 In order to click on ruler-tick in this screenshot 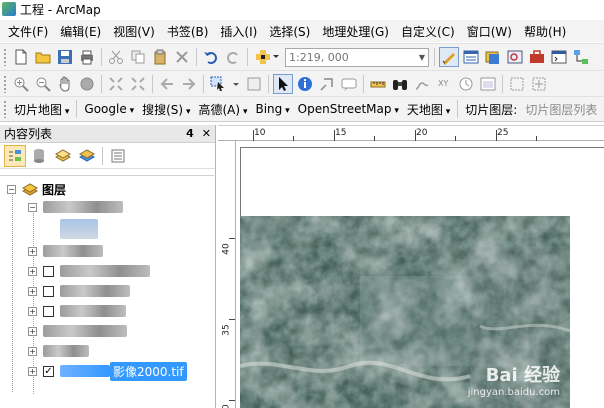, I will do `click(253, 135)`.